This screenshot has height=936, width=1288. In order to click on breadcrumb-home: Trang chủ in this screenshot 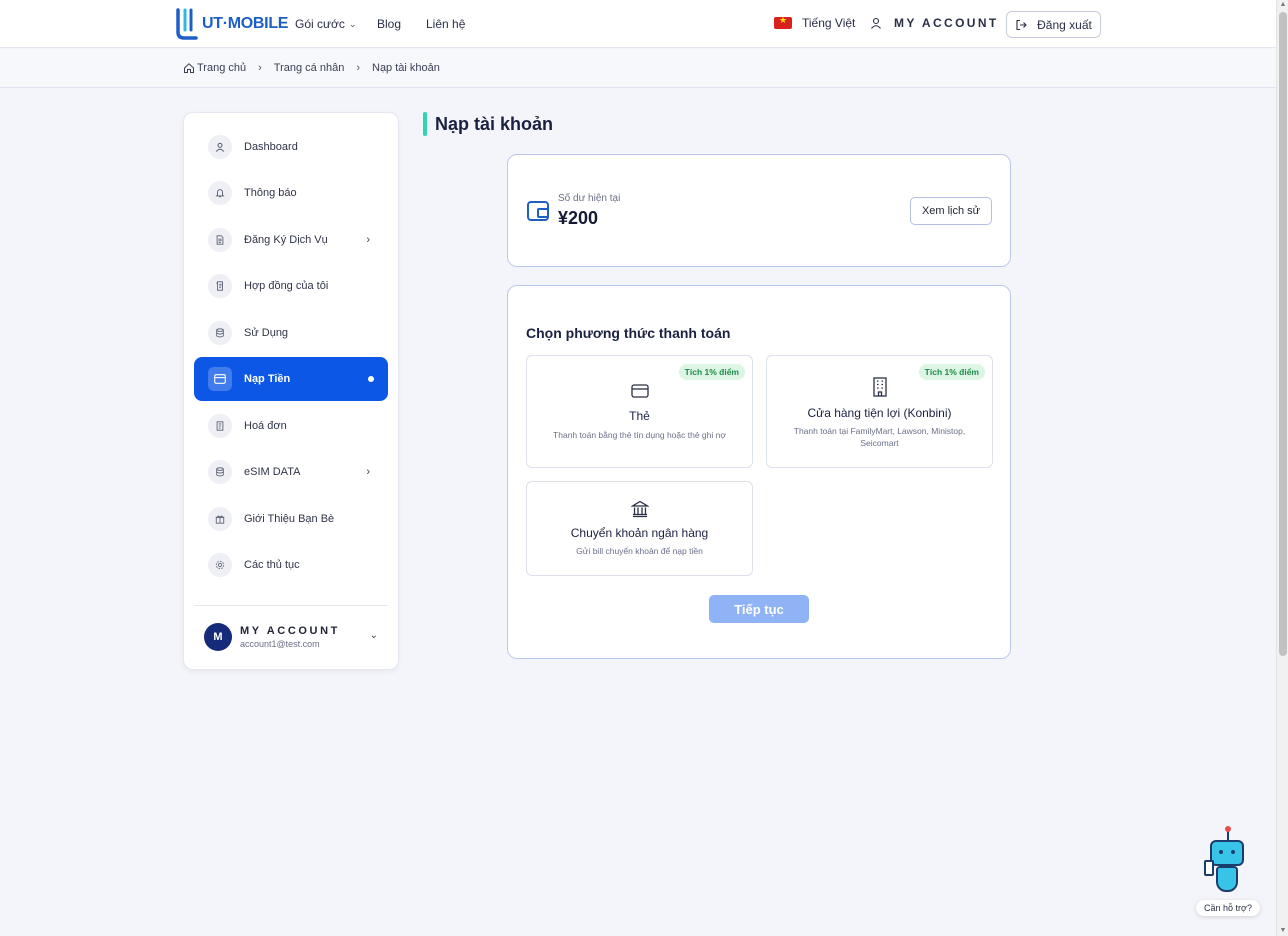, I will do `click(214, 68)`.